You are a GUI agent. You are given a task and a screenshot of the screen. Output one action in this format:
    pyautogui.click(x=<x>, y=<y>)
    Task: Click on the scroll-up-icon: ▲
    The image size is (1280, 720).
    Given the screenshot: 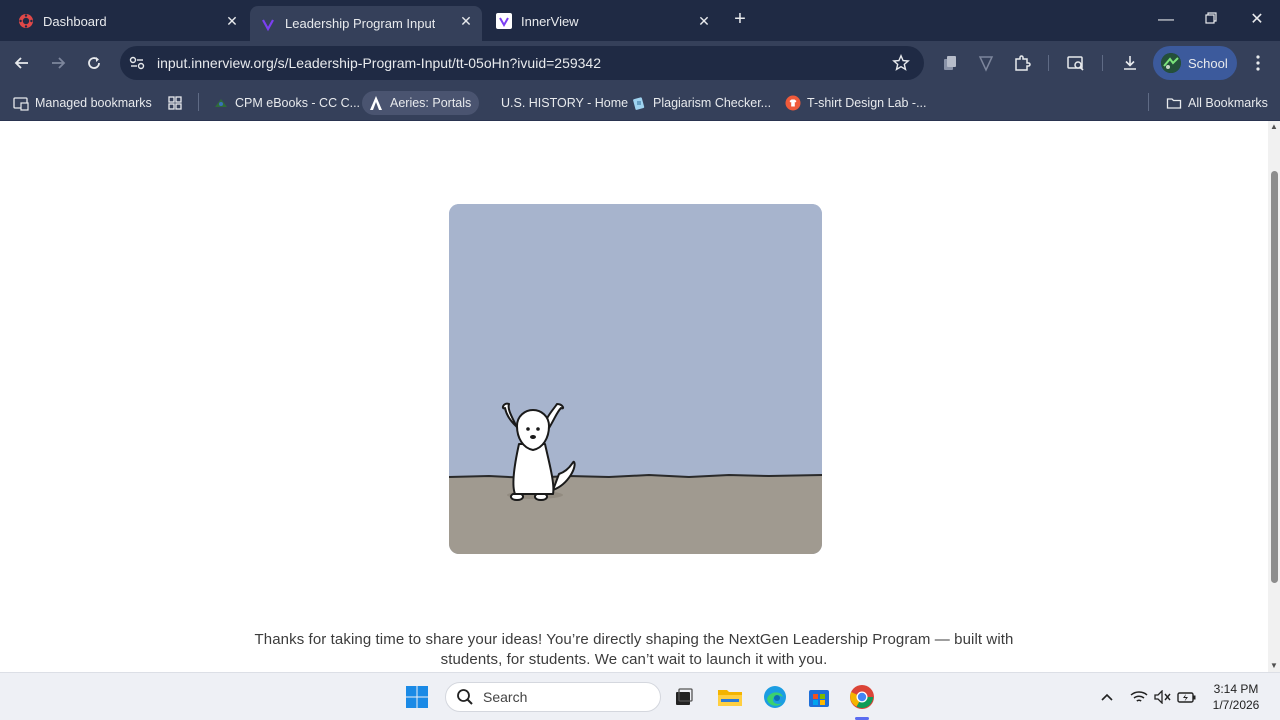 What is the action you would take?
    pyautogui.click(x=1274, y=127)
    